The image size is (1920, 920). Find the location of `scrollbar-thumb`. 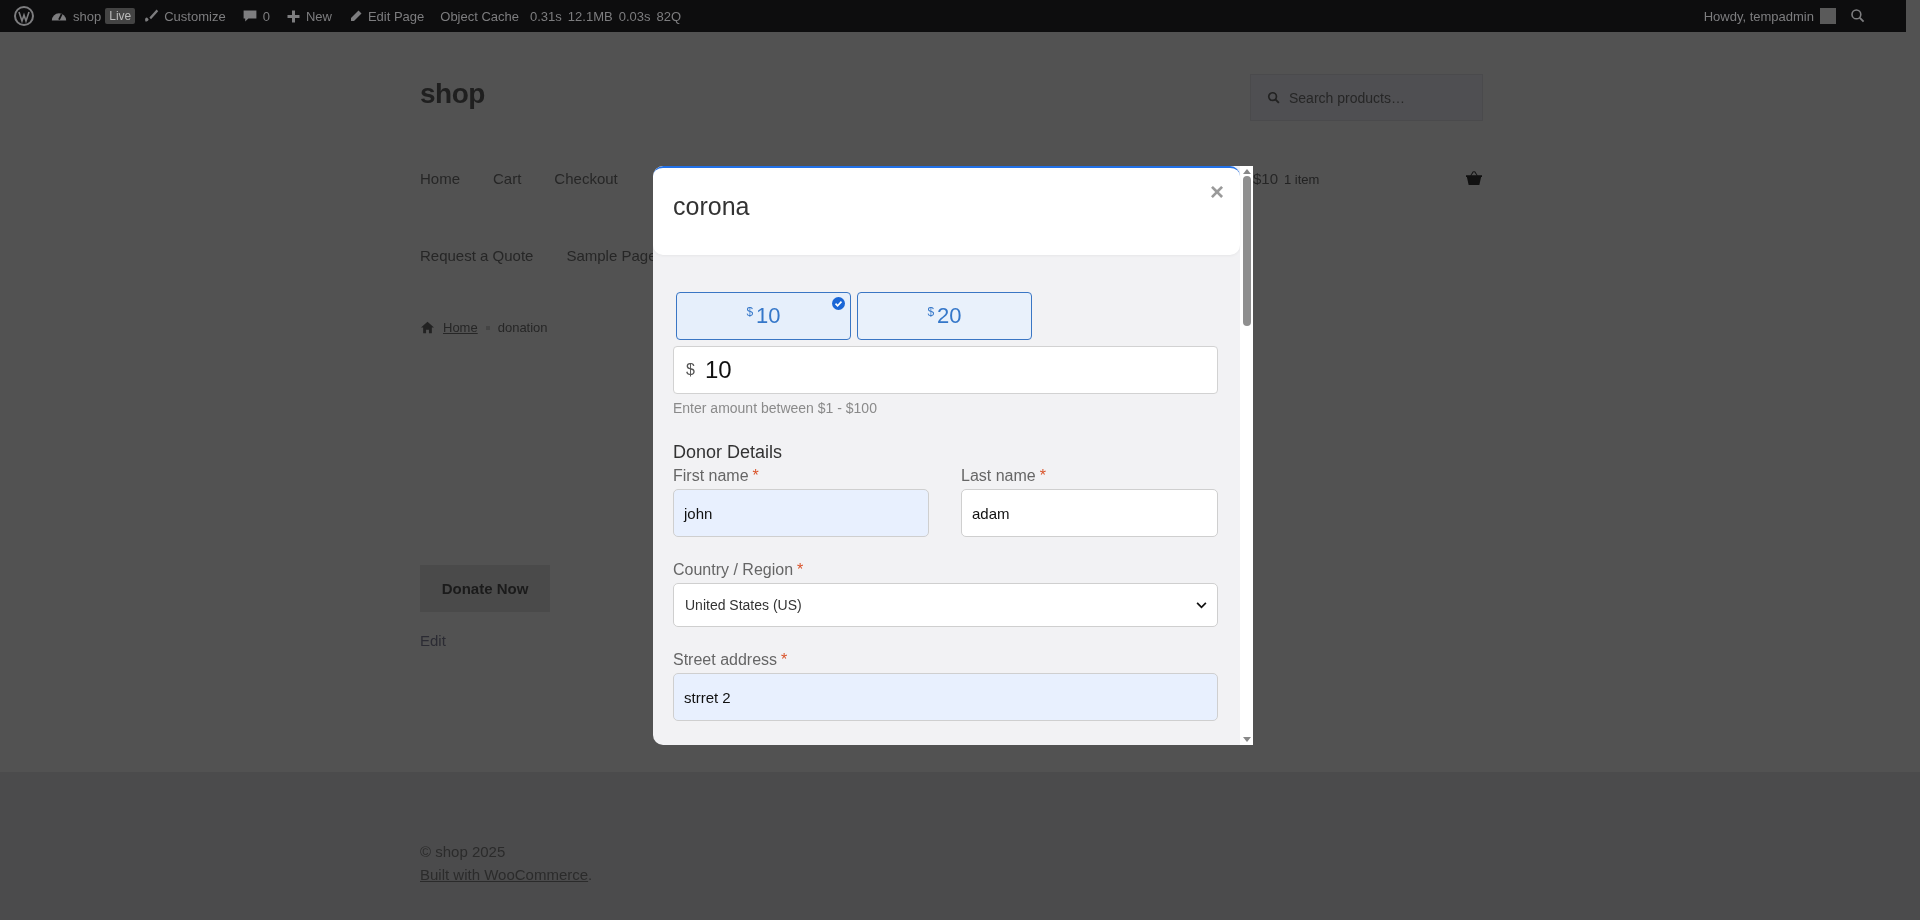

scrollbar-thumb is located at coordinates (1246, 251).